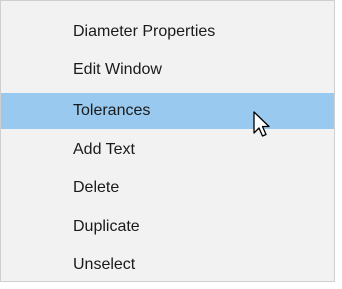 The image size is (342, 289). What do you see at coordinates (167, 227) in the screenshot?
I see `menu-item-duplicate: Duplicate` at bounding box center [167, 227].